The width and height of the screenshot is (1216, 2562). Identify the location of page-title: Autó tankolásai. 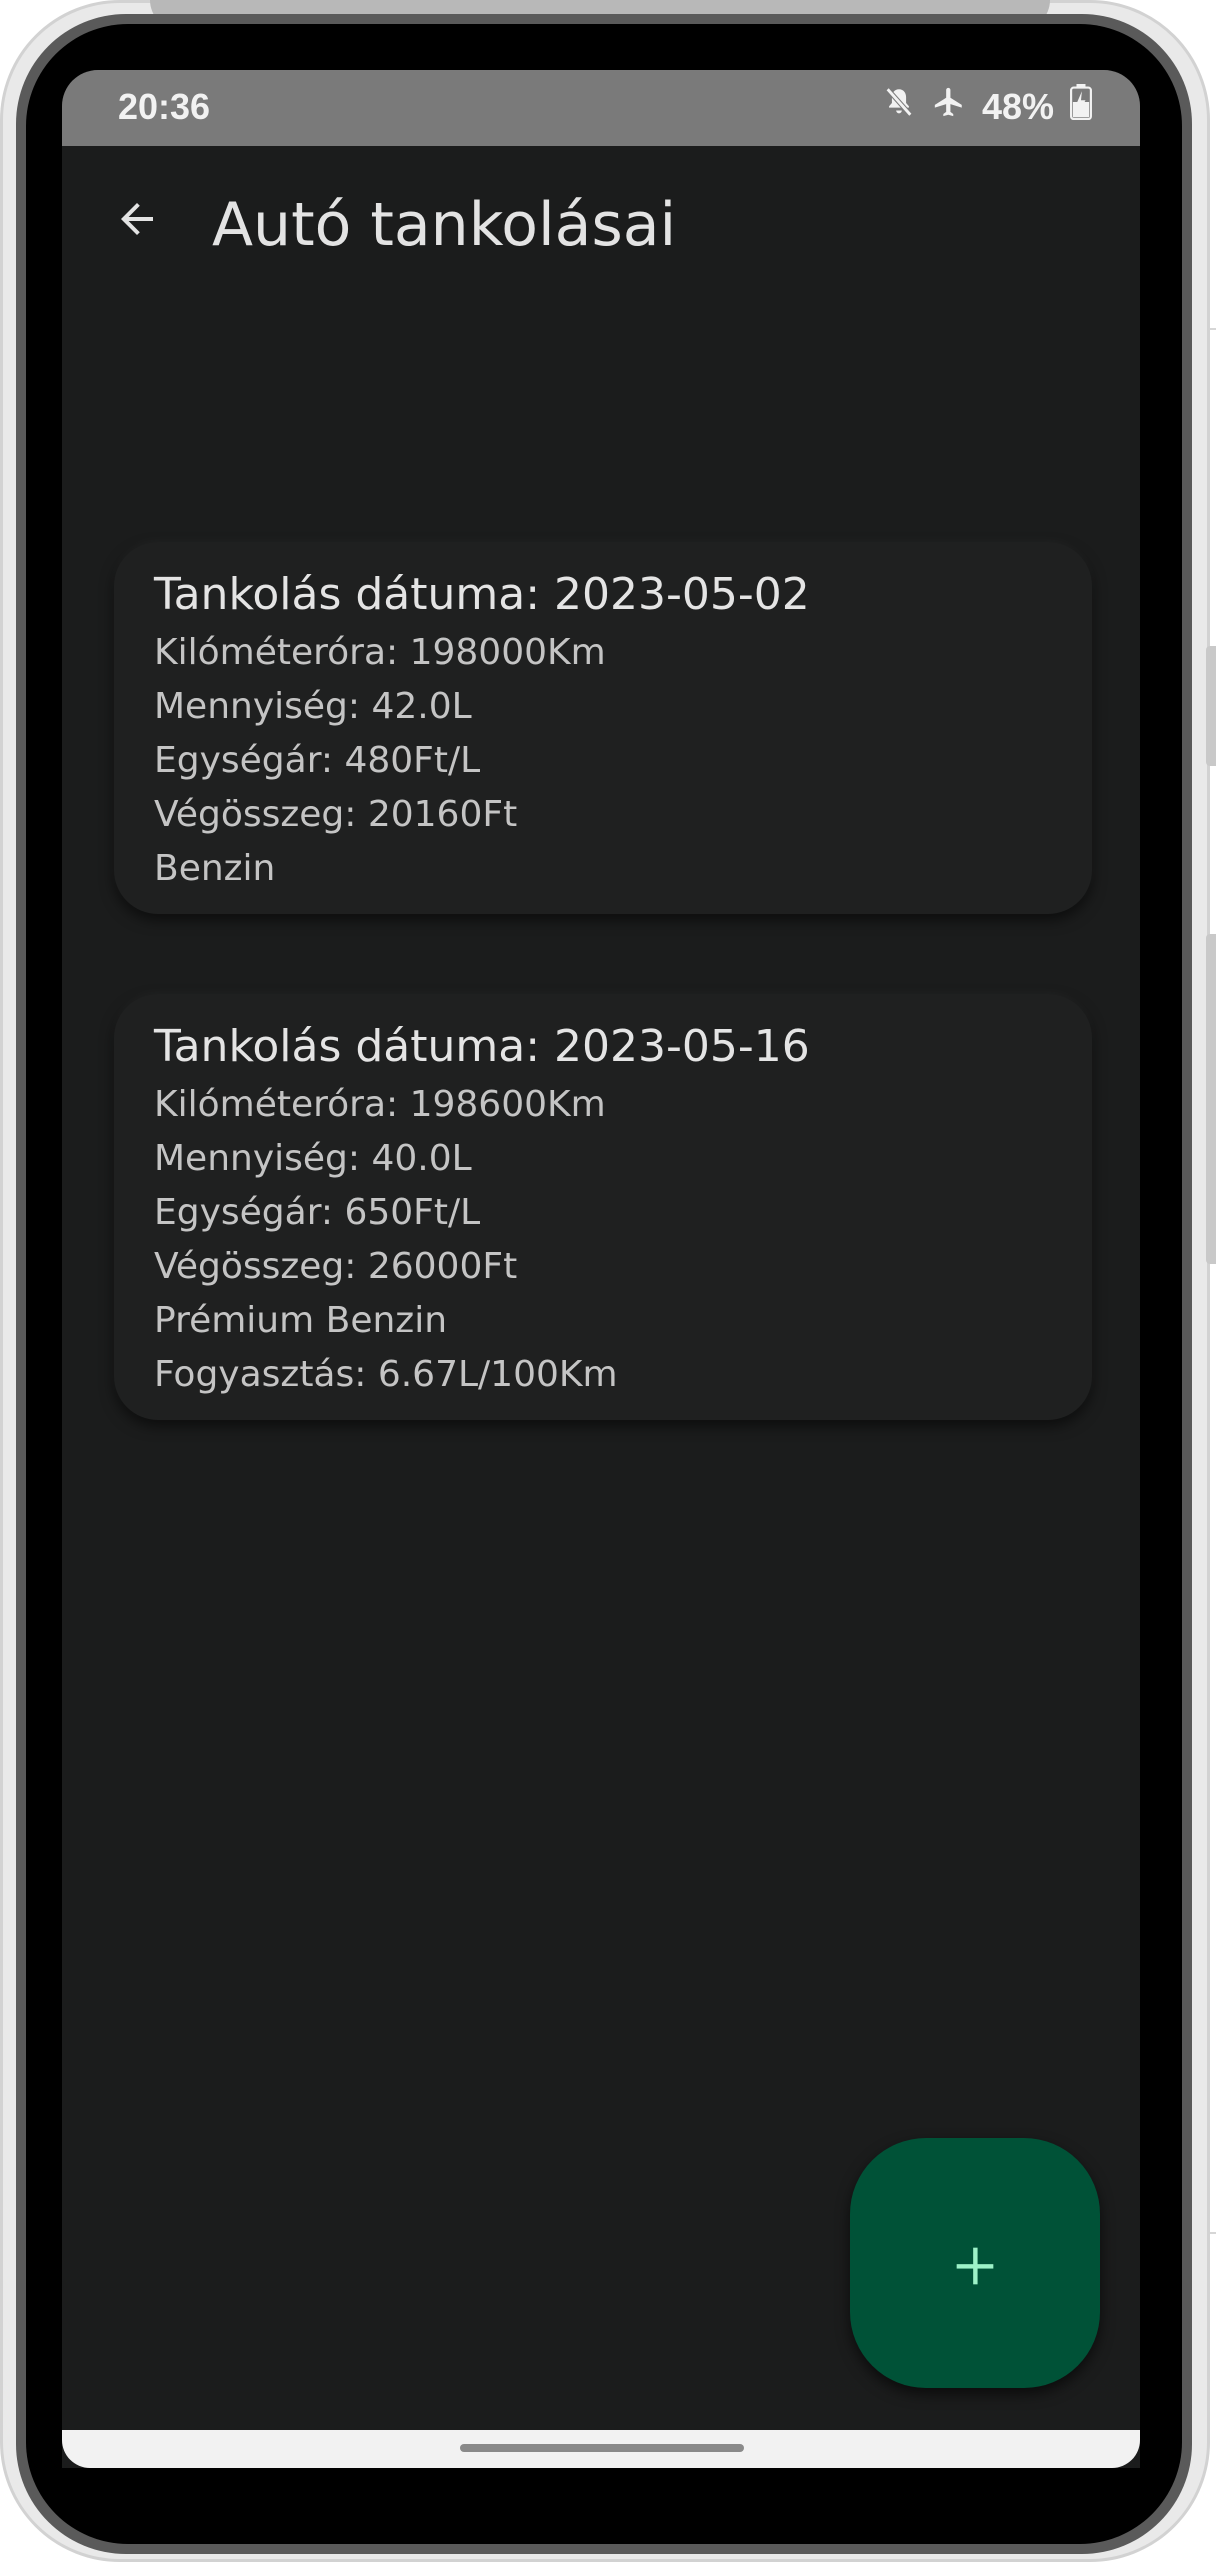
(444, 225).